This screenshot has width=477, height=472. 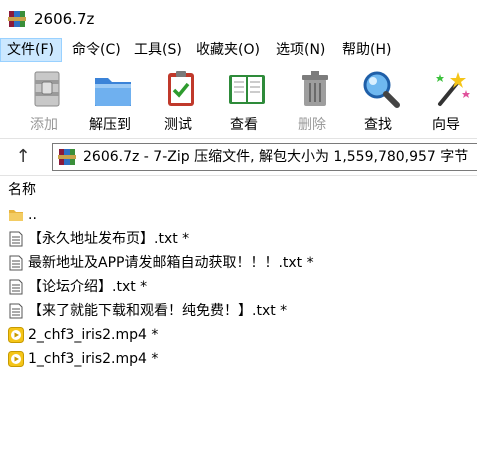 I want to click on trash-can-icon, so click(x=315, y=88).